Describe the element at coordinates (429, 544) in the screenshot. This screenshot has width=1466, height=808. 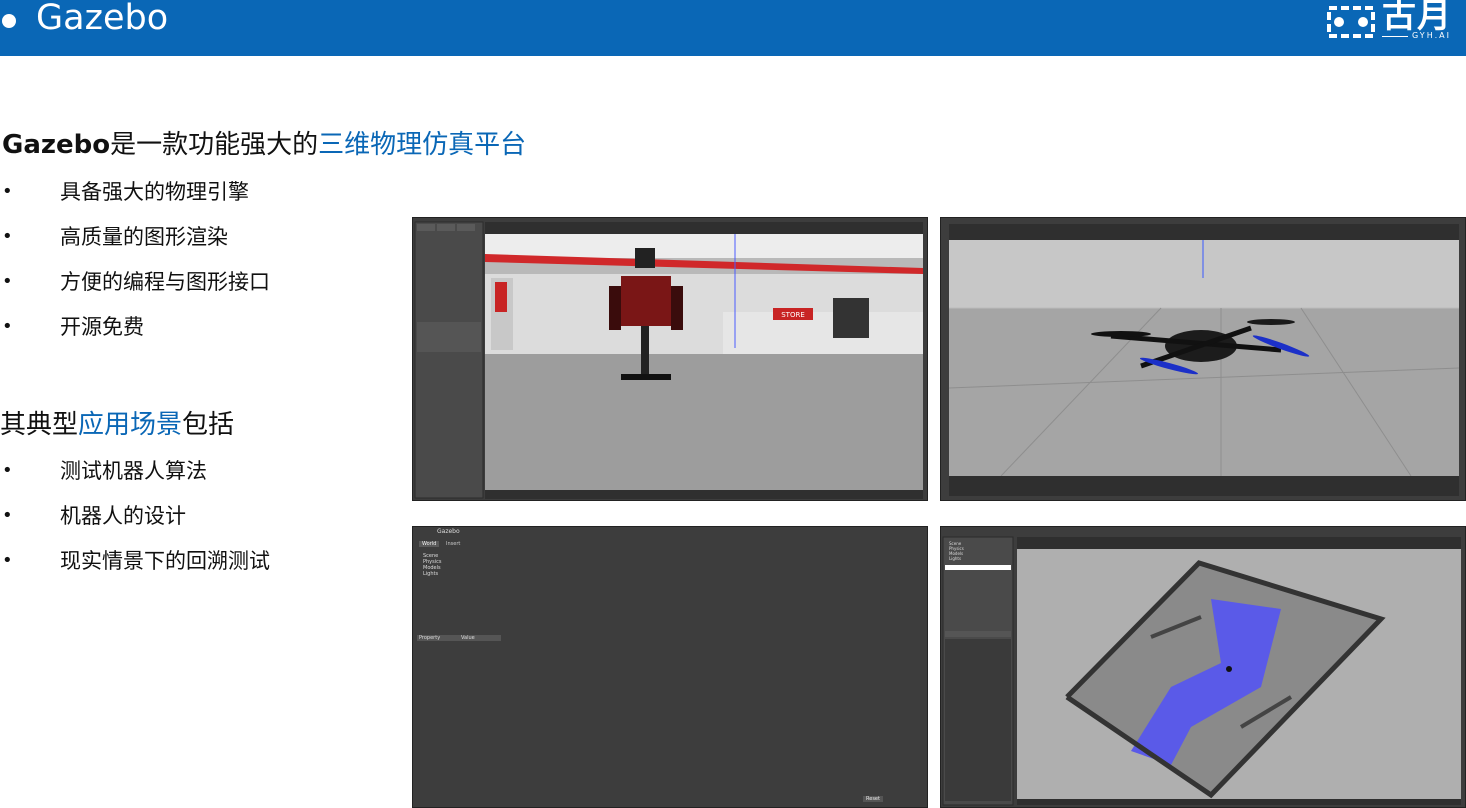
I see `tab-world: World` at that location.